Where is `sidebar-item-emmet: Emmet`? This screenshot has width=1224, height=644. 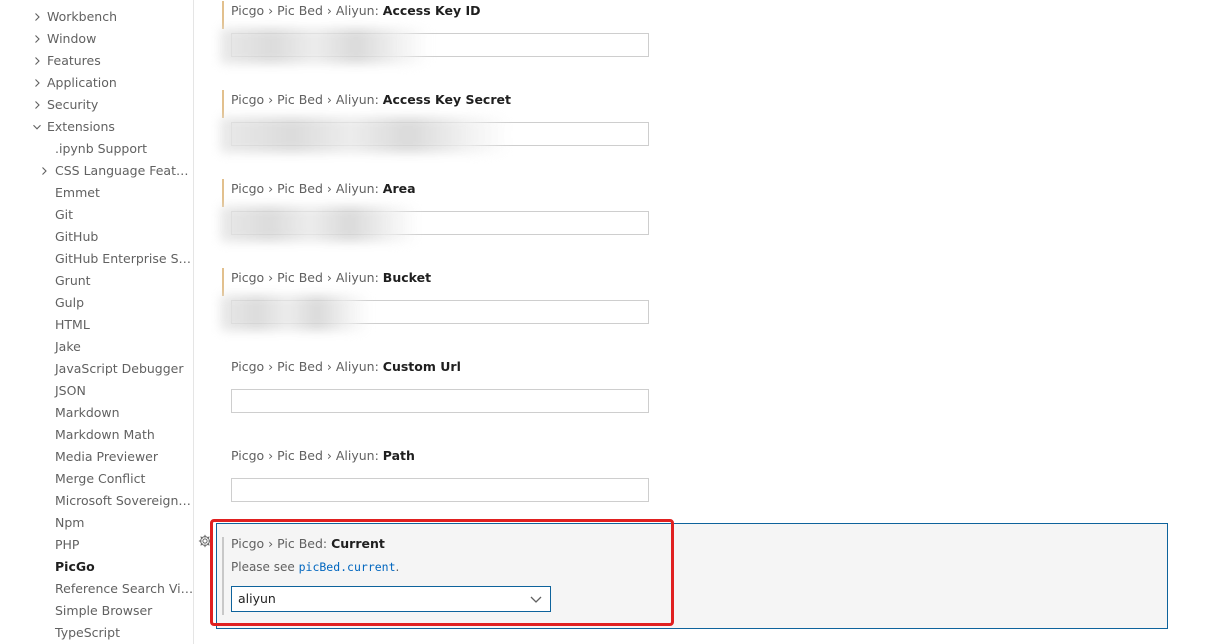 sidebar-item-emmet: Emmet is located at coordinates (96, 193).